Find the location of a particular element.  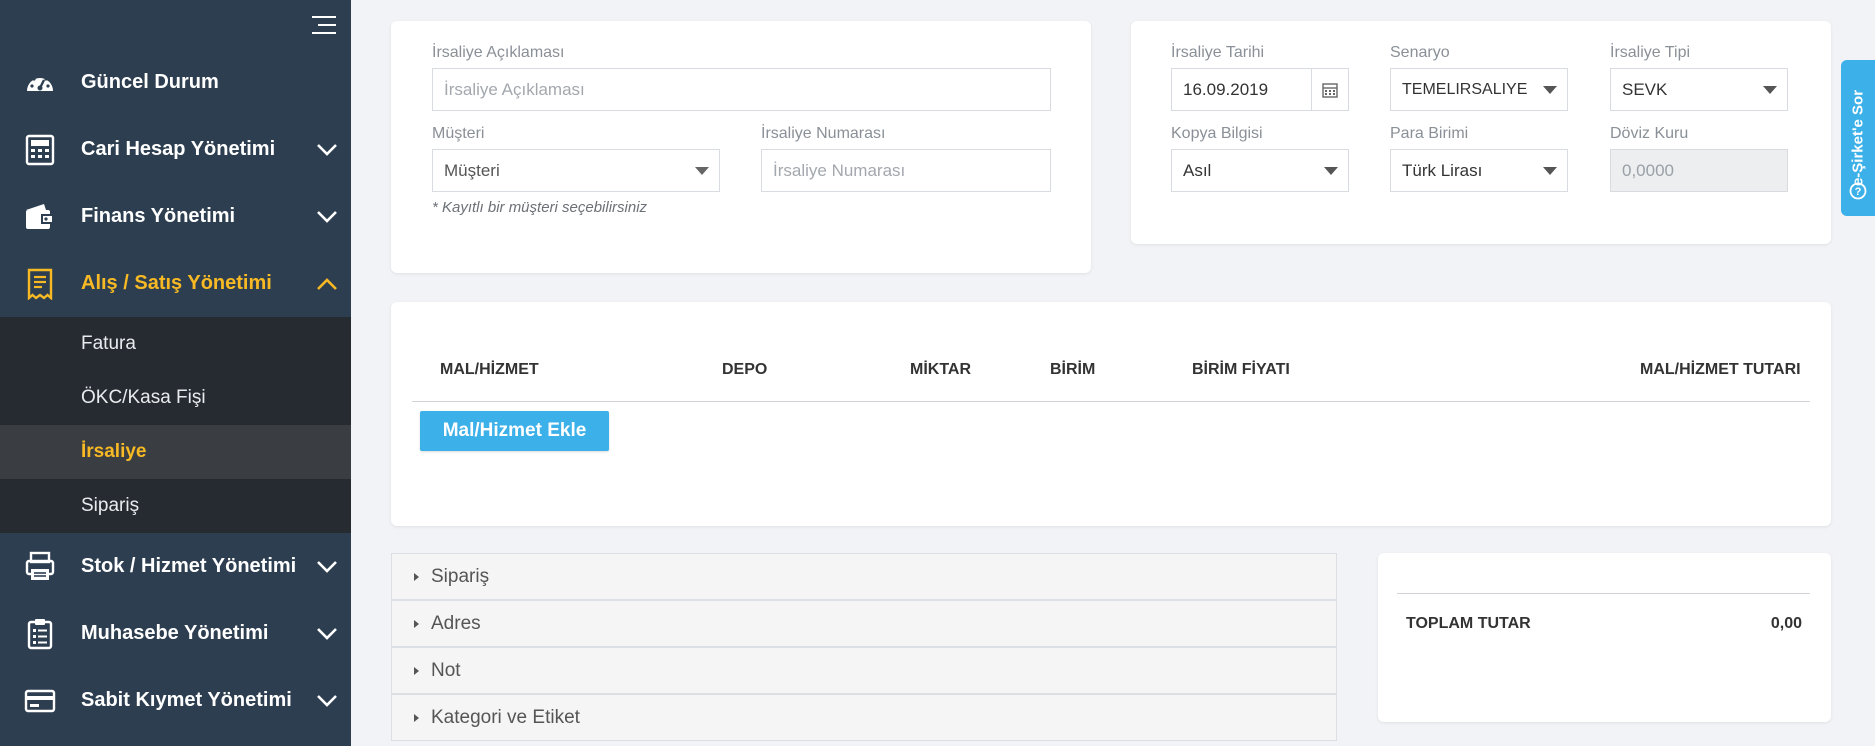

totals-card is located at coordinates (1604, 637).